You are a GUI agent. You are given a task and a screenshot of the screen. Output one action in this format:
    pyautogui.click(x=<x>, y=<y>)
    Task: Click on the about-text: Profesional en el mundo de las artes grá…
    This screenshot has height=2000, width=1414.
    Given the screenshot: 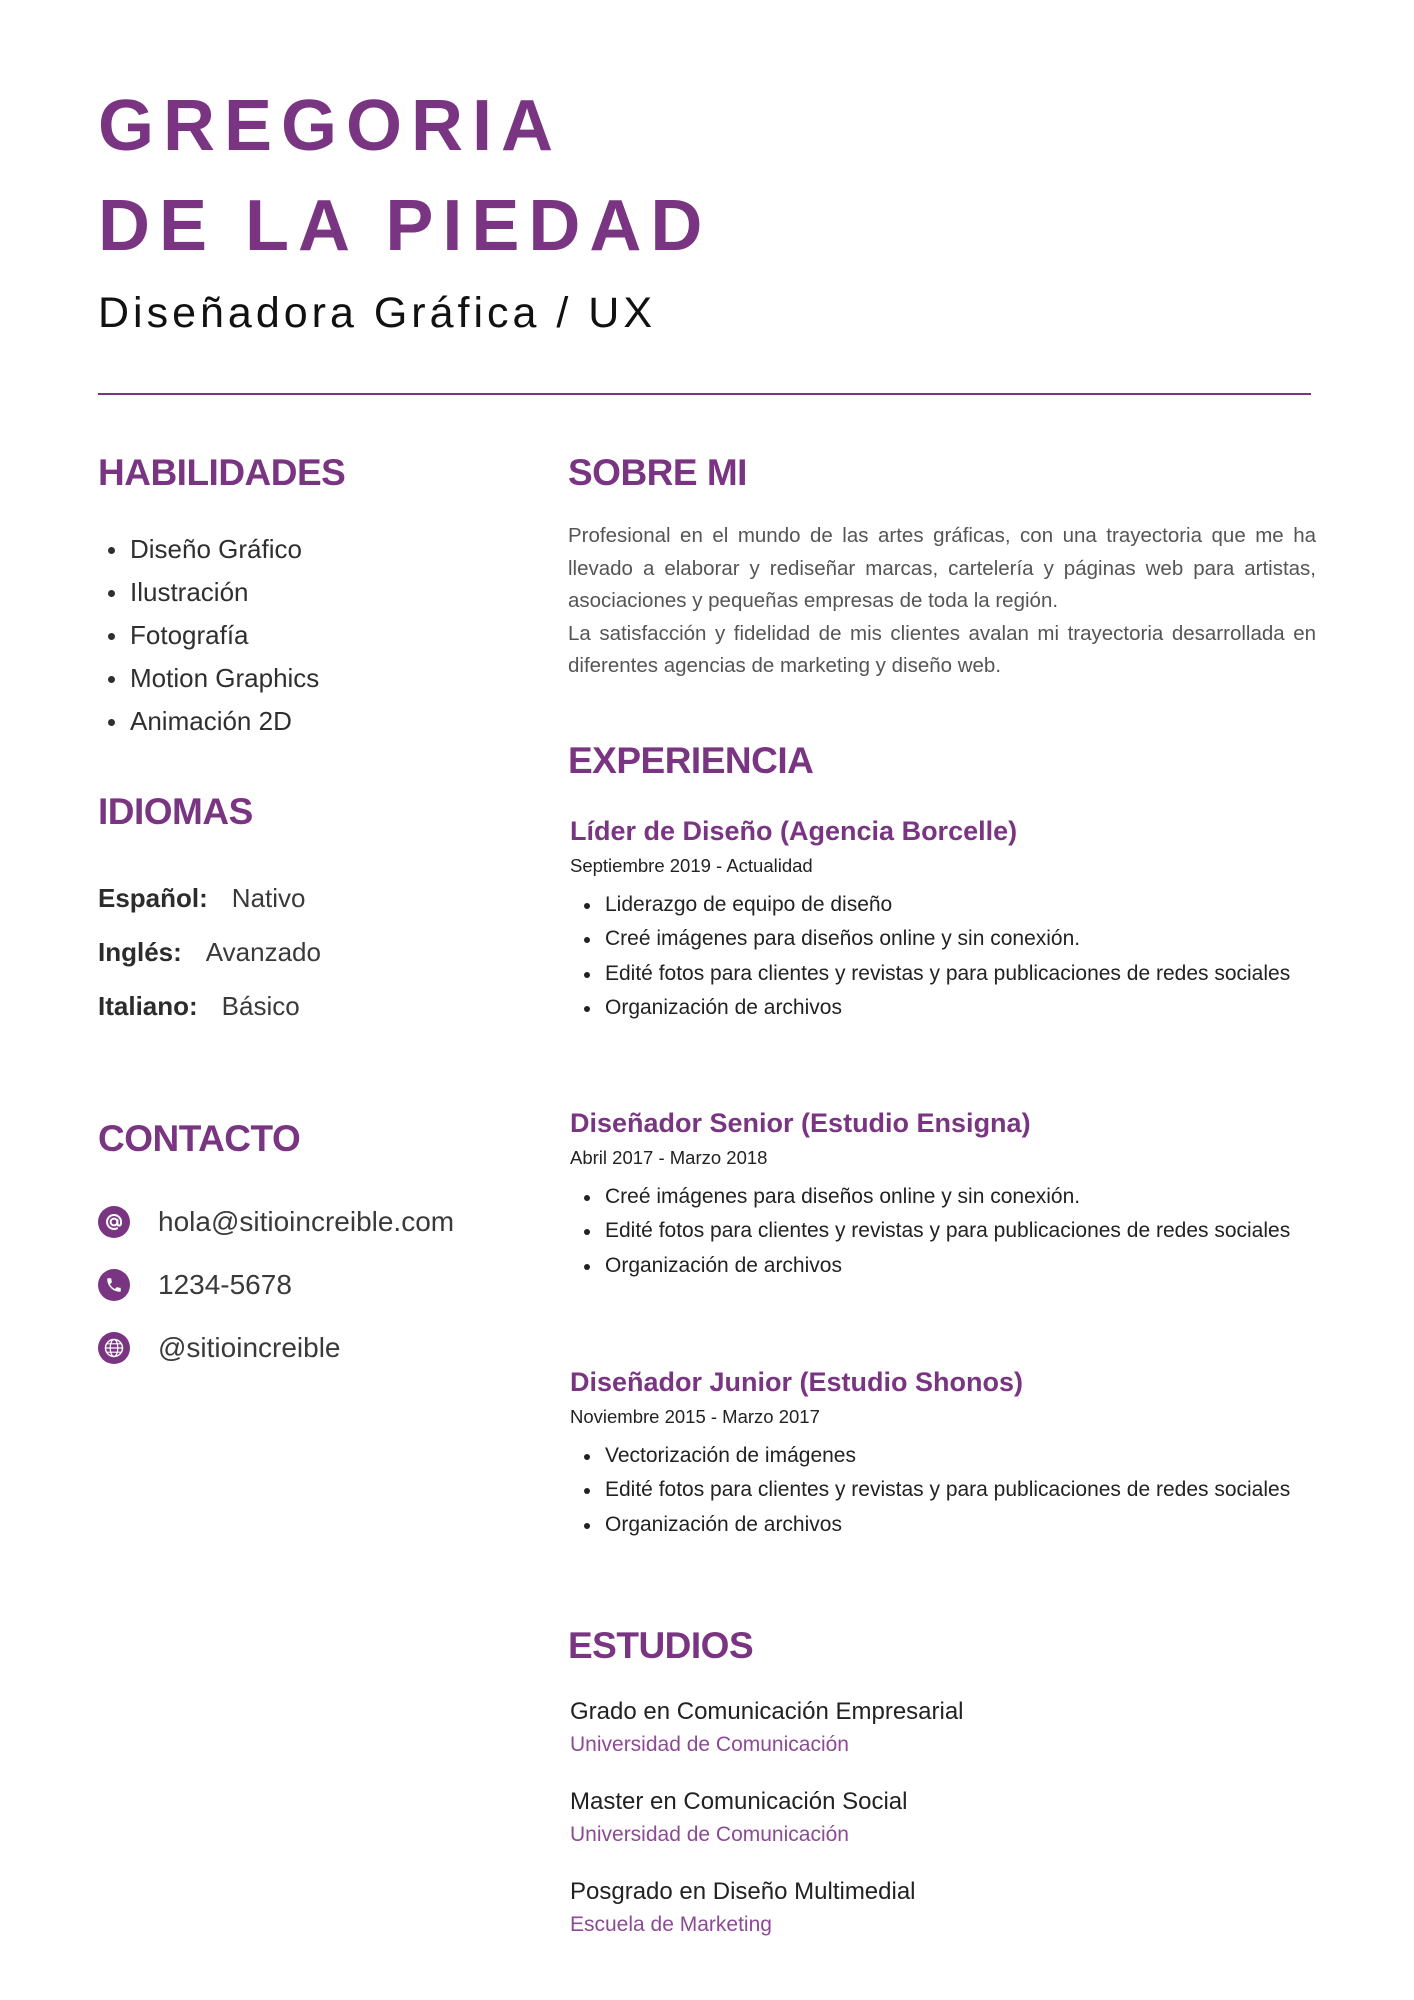 What is the action you would take?
    pyautogui.click(x=942, y=601)
    